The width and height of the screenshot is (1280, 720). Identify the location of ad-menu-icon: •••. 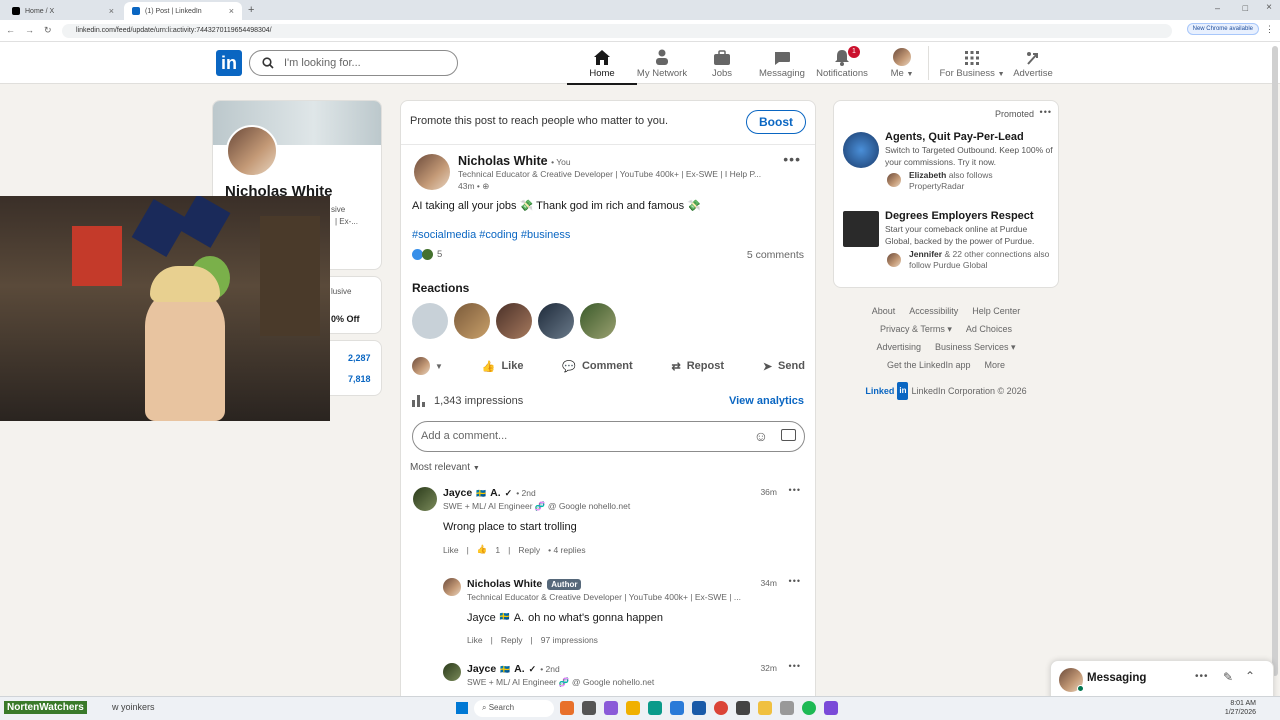
(1046, 112).